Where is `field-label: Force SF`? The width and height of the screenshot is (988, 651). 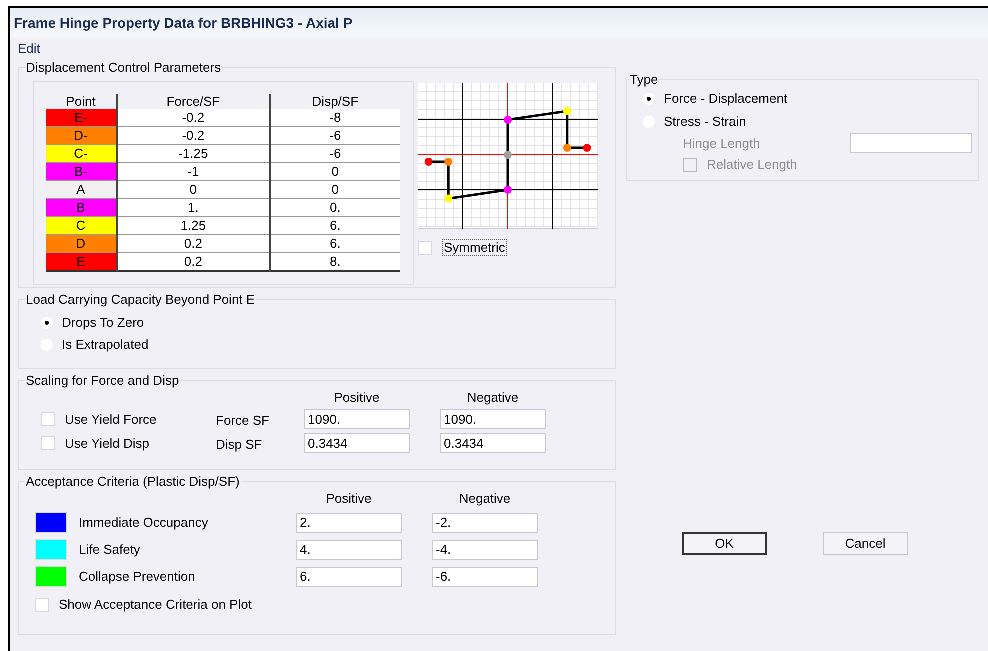 field-label: Force SF is located at coordinates (243, 420).